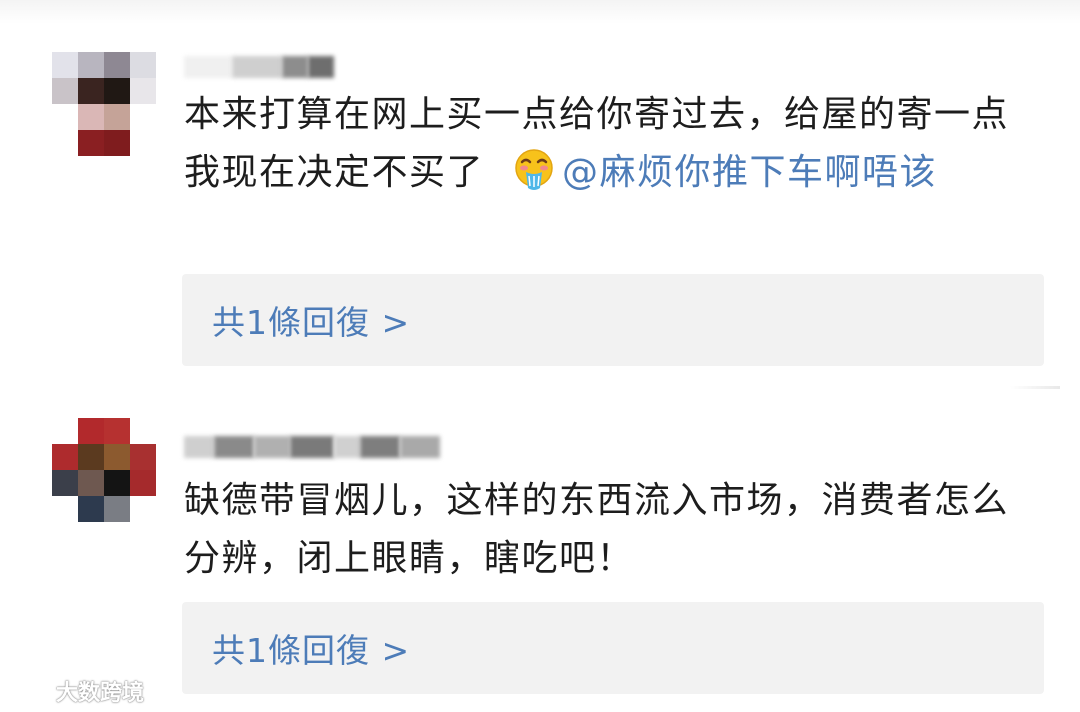  I want to click on brand-logo-icon, so click(29, 691).